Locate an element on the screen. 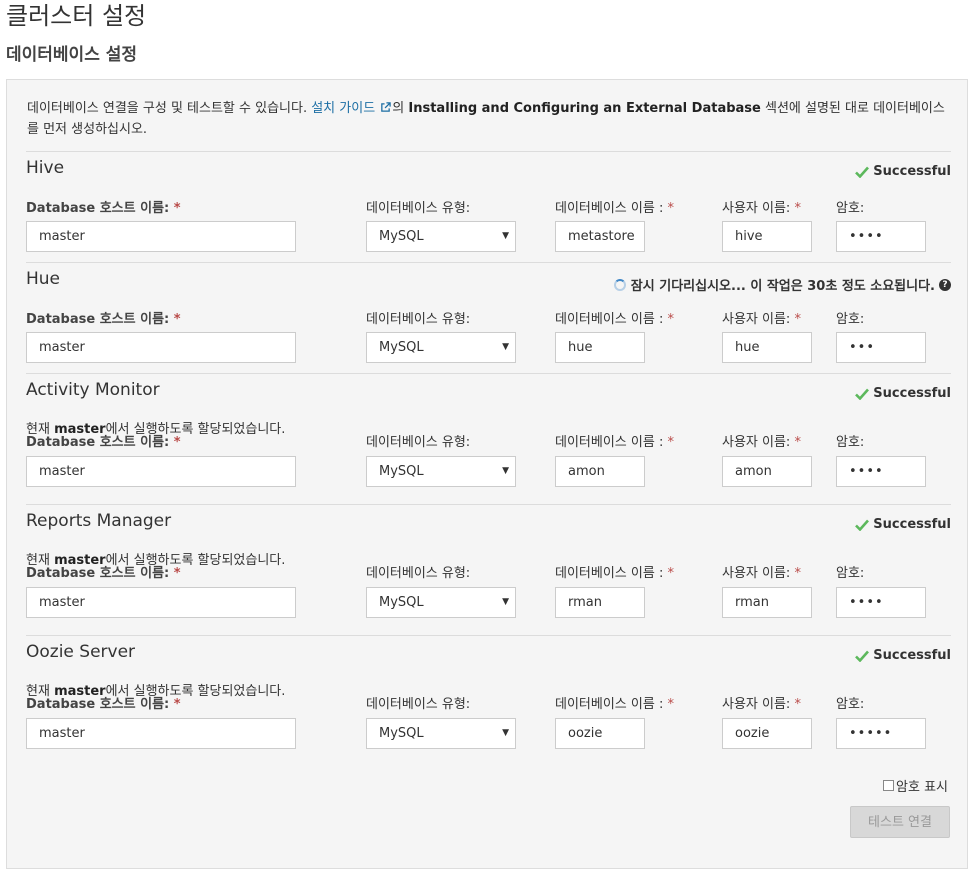 The width and height of the screenshot is (970, 869). username-input: amon is located at coordinates (767, 471).